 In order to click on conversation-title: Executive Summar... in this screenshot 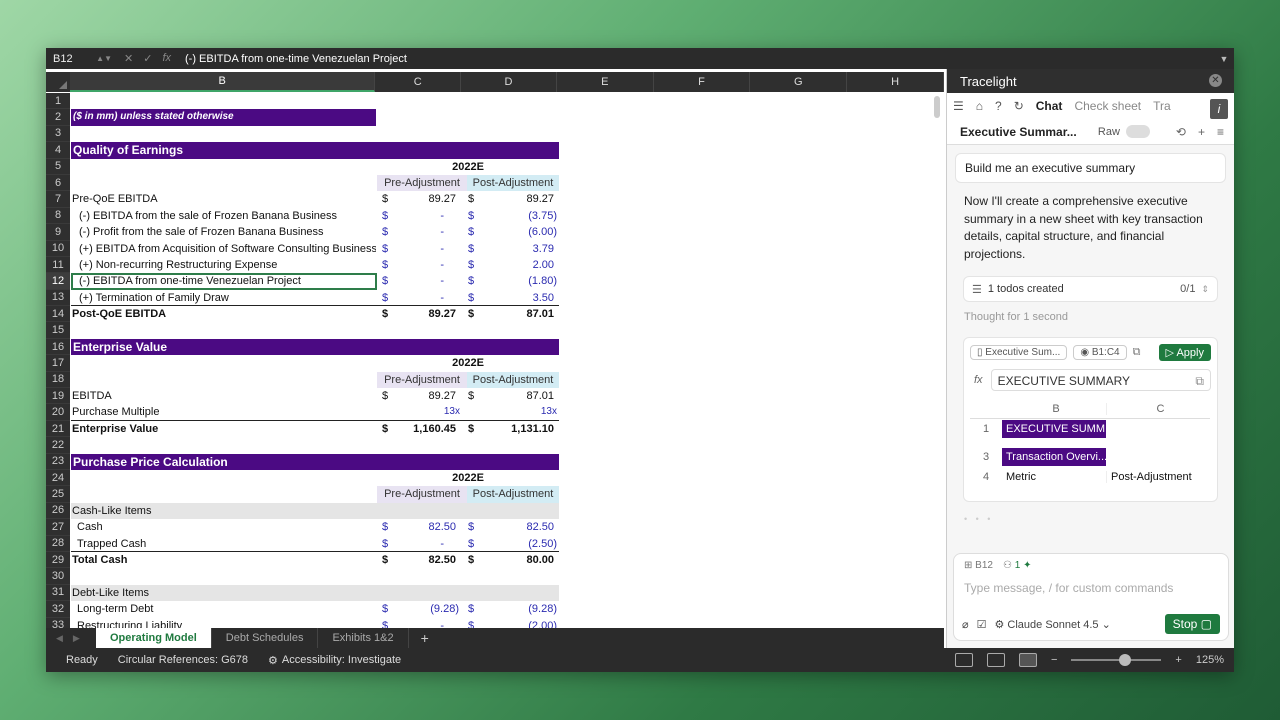, I will do `click(1029, 132)`.